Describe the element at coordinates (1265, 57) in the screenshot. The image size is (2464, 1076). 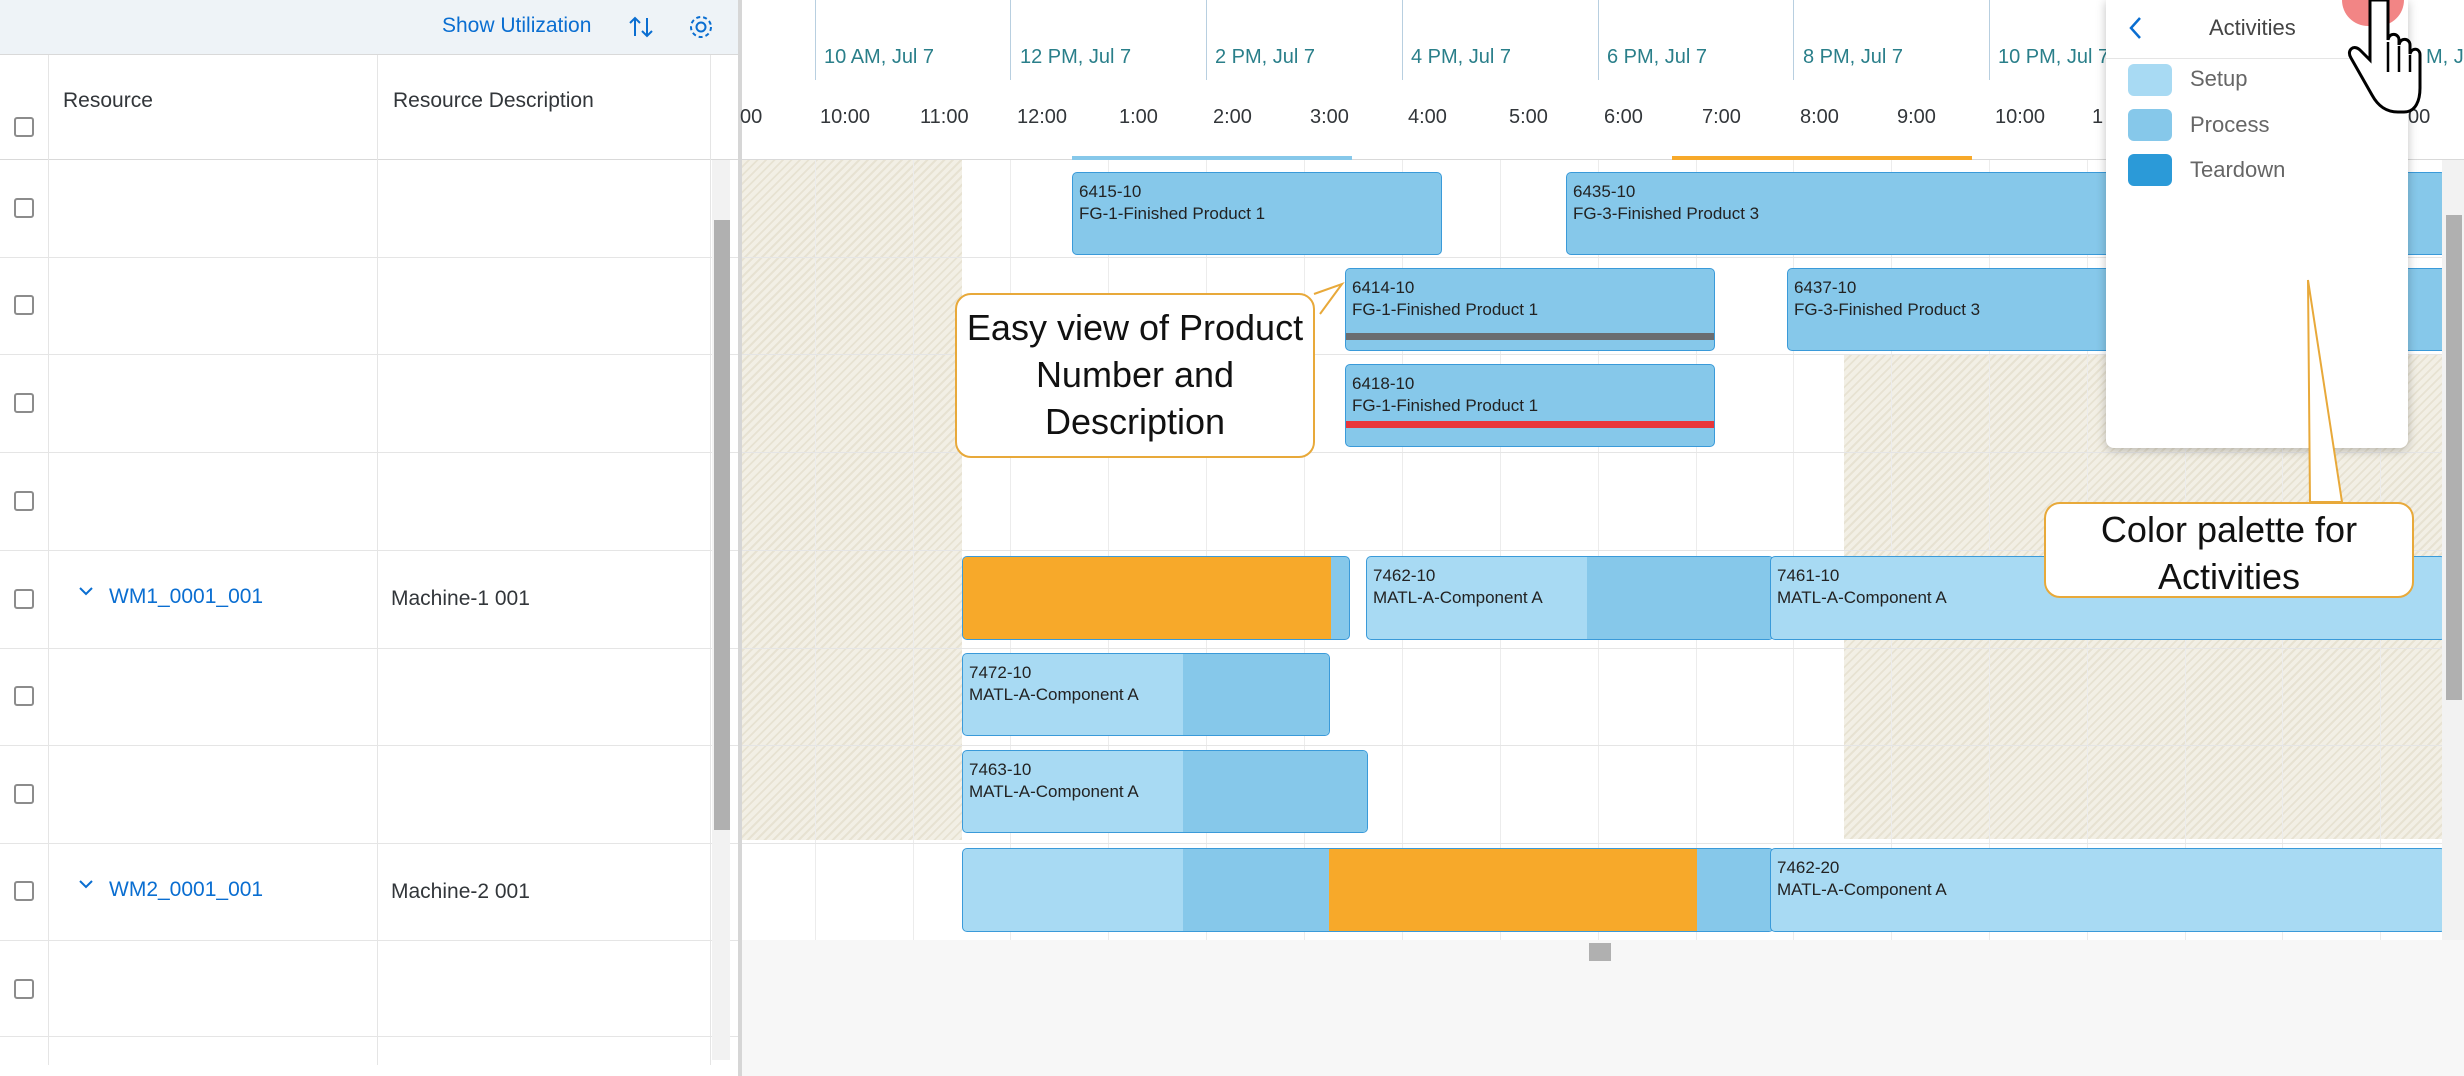
I see `timeline-major-label: 2 PM, Jul 7` at that location.